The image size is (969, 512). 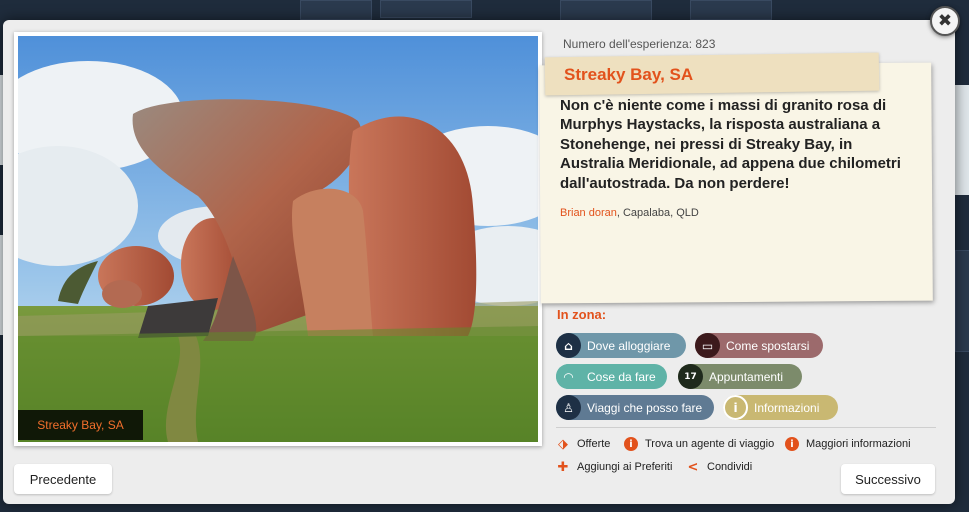 I want to click on links-divider, so click(x=746, y=427).